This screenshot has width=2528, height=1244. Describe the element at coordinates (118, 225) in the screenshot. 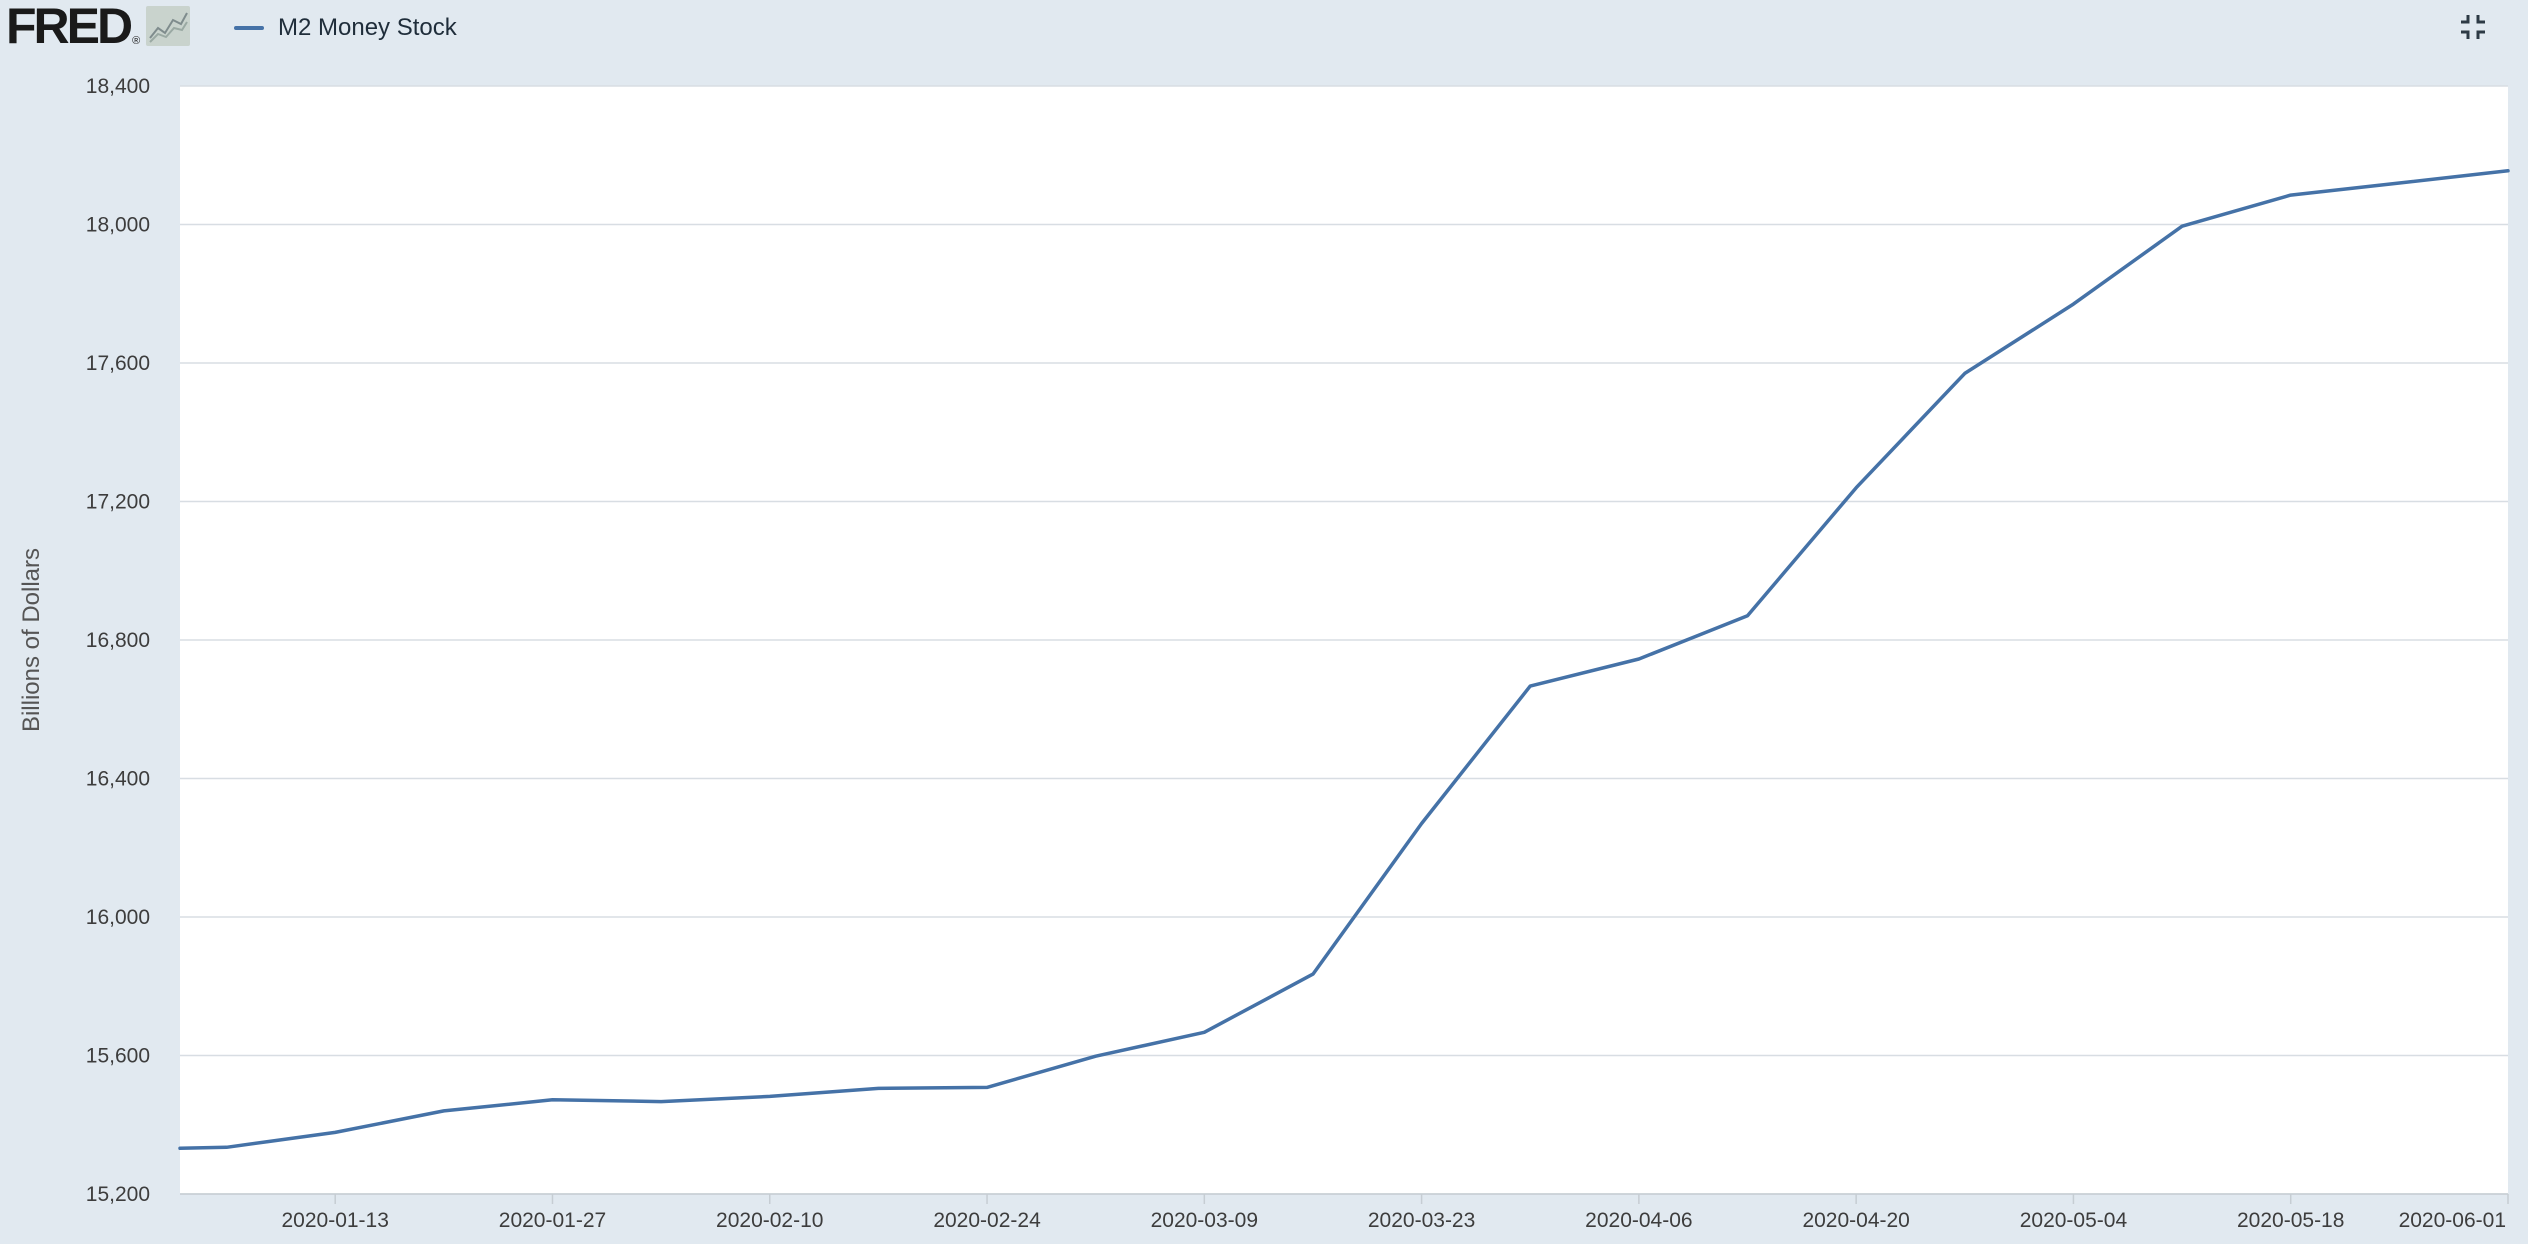

I see `y-tick-label: 18,000` at that location.